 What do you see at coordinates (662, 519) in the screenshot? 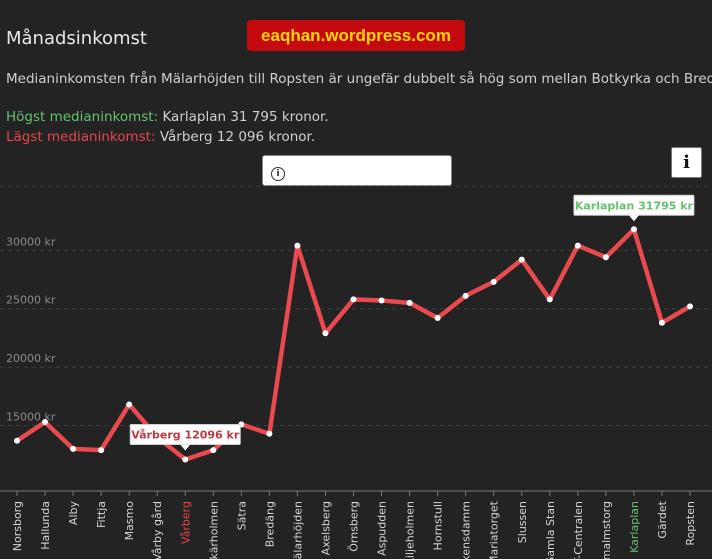
I see `x-tick-label: Gärdet` at bounding box center [662, 519].